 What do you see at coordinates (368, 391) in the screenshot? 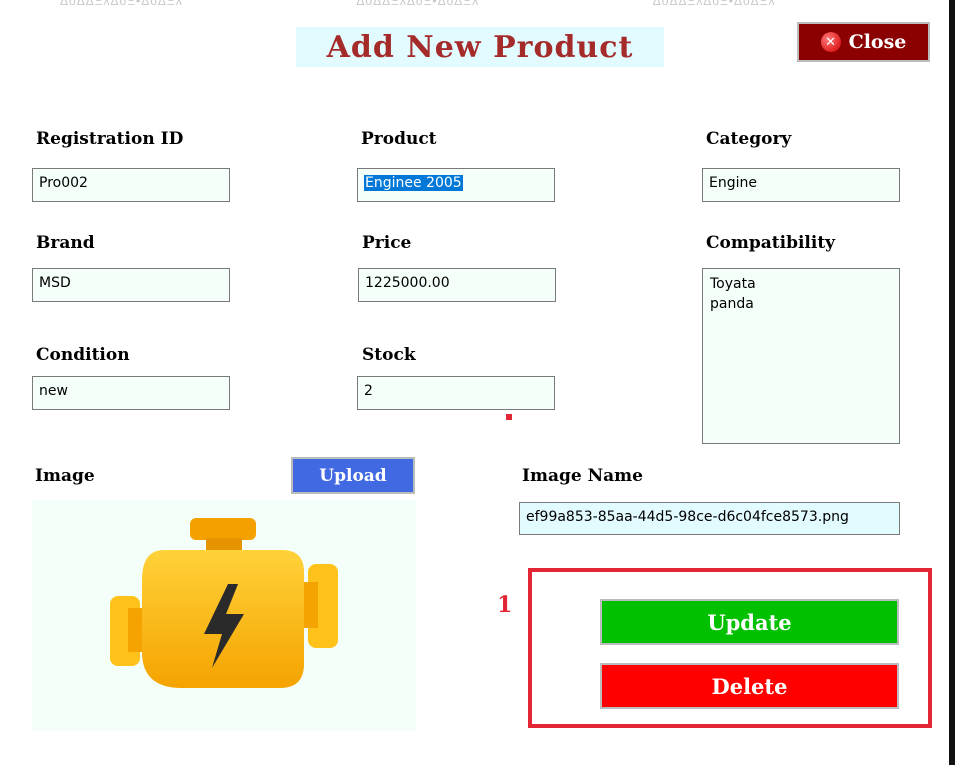
I see `stock-value: 2` at bounding box center [368, 391].